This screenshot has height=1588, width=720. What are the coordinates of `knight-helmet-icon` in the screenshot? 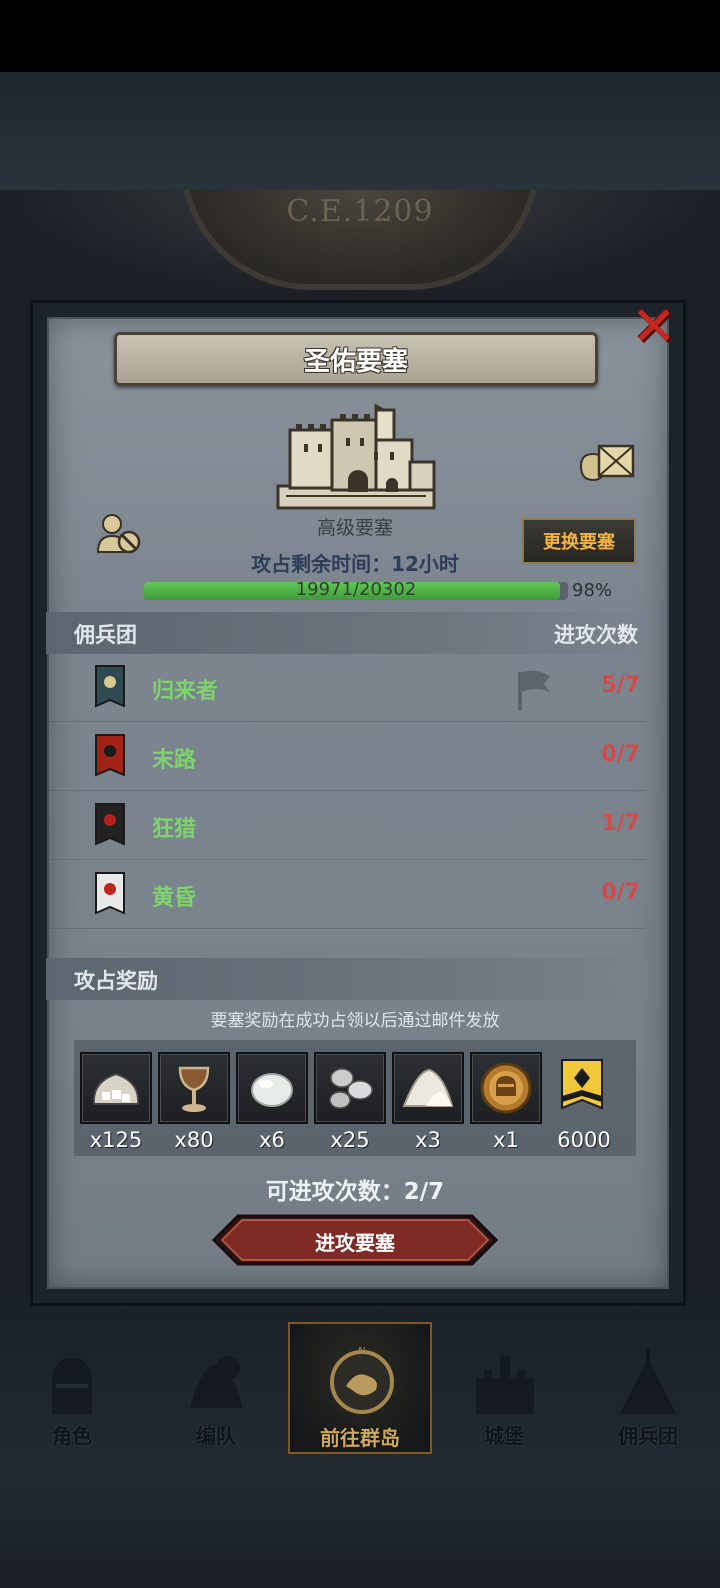 It's located at (72, 1386).